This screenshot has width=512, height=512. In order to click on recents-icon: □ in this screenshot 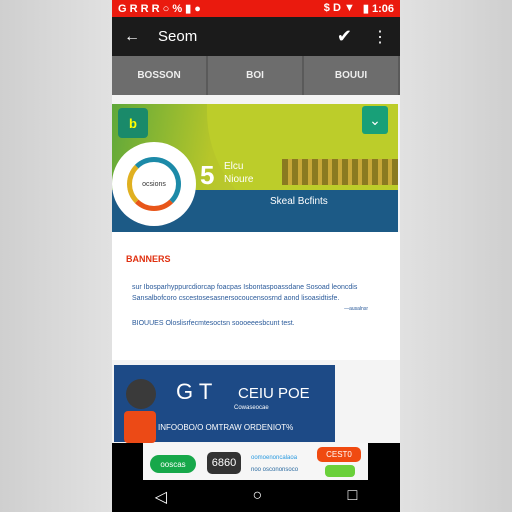, I will do `click(353, 497)`.